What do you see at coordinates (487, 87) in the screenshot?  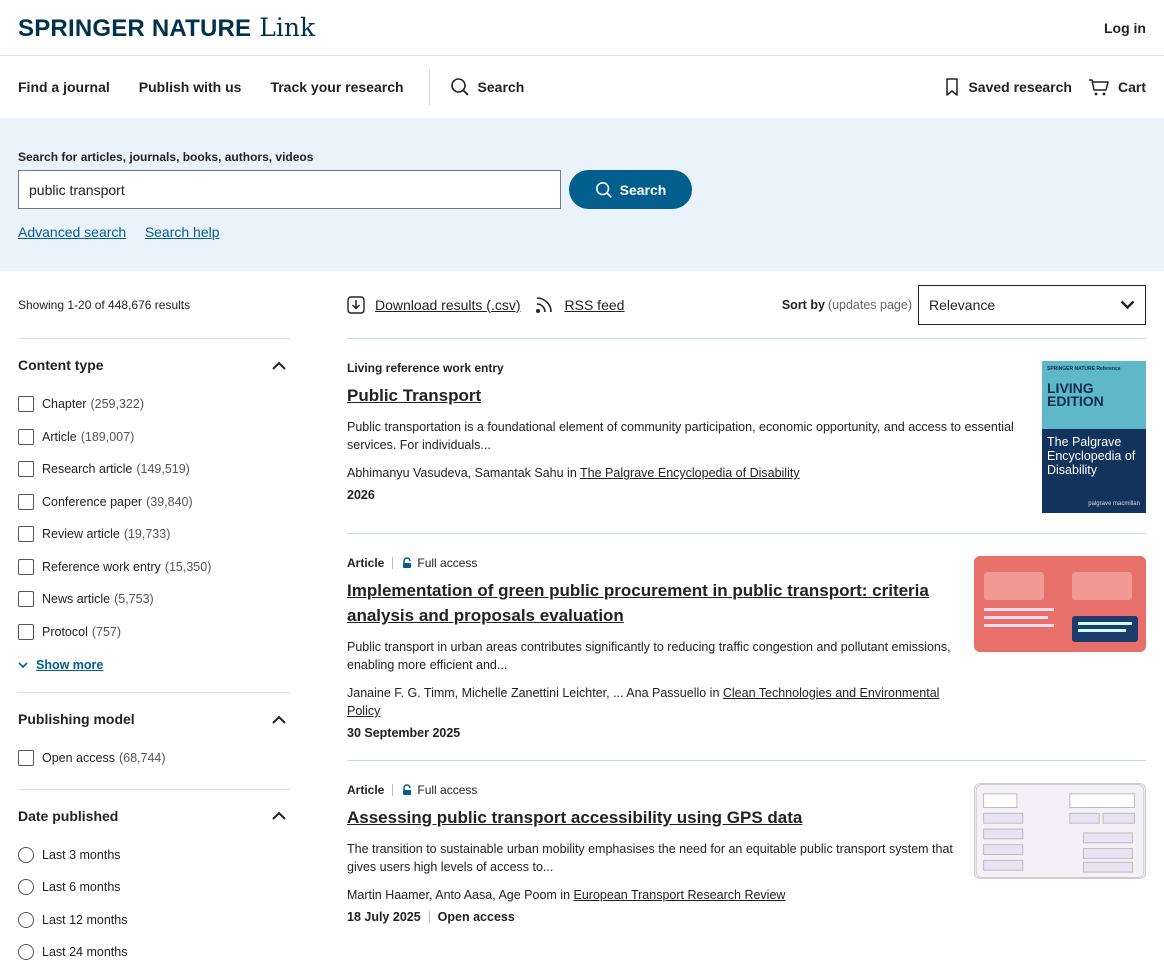 I see `nav-search-button: Search` at bounding box center [487, 87].